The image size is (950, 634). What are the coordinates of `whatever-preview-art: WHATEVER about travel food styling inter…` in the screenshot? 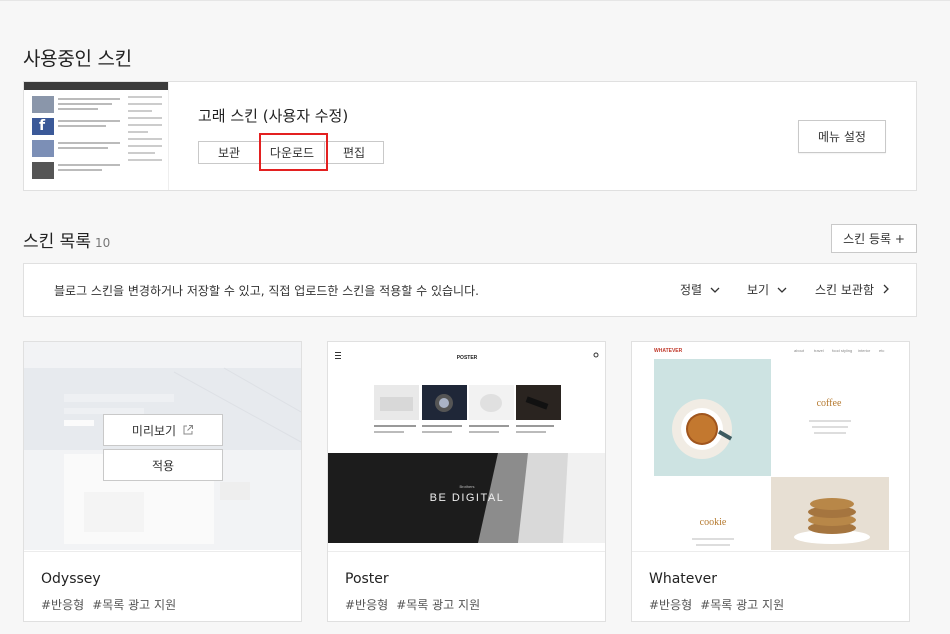 It's located at (770, 446).